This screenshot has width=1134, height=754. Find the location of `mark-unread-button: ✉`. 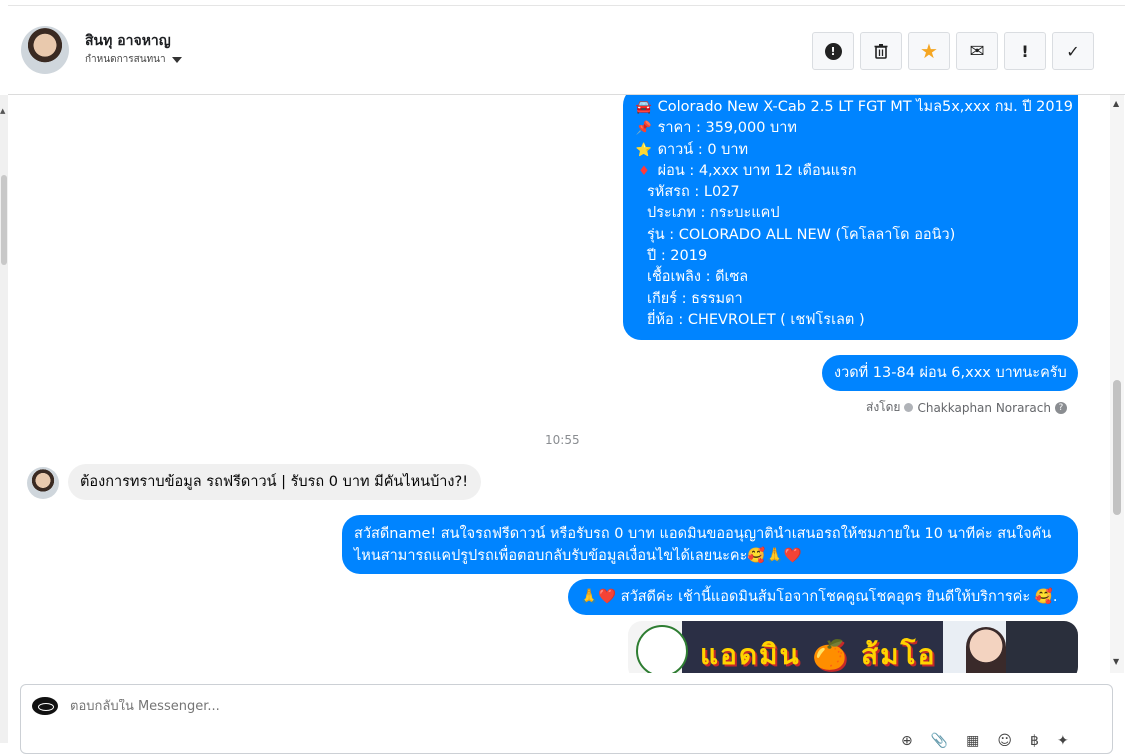

mark-unread-button: ✉ is located at coordinates (977, 51).